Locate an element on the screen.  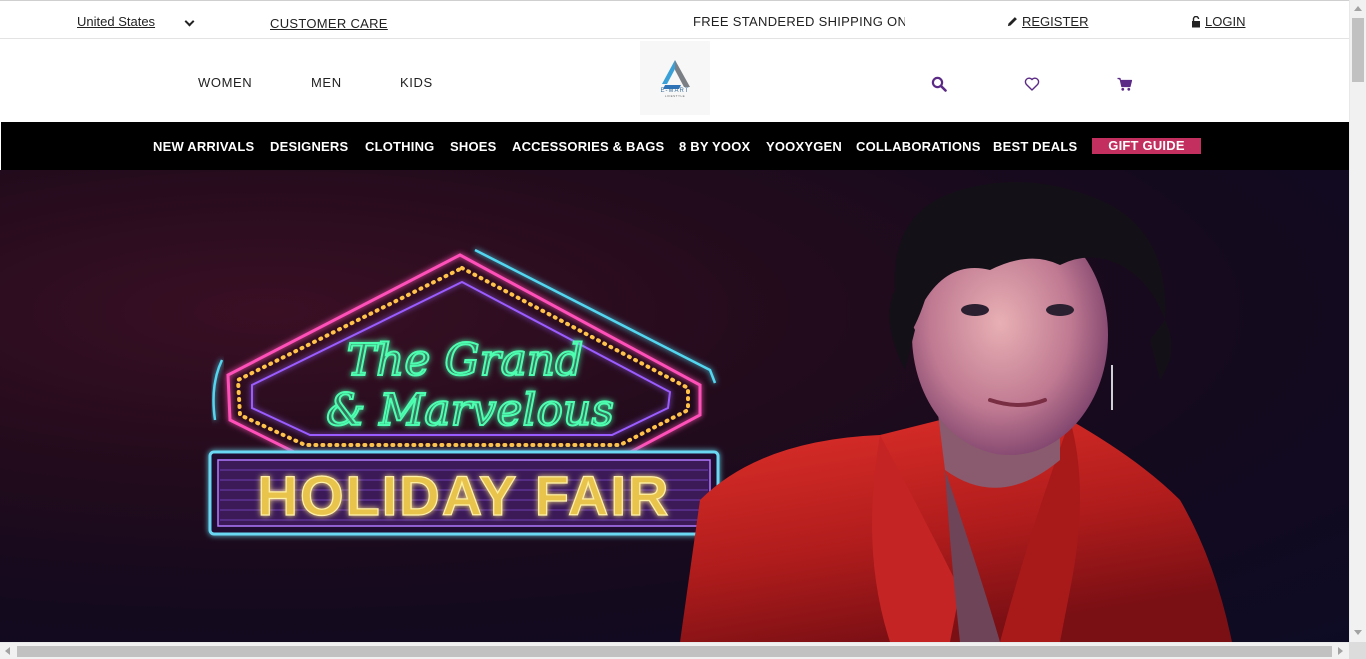
scroll-down-arrow-icon is located at coordinates (1358, 632).